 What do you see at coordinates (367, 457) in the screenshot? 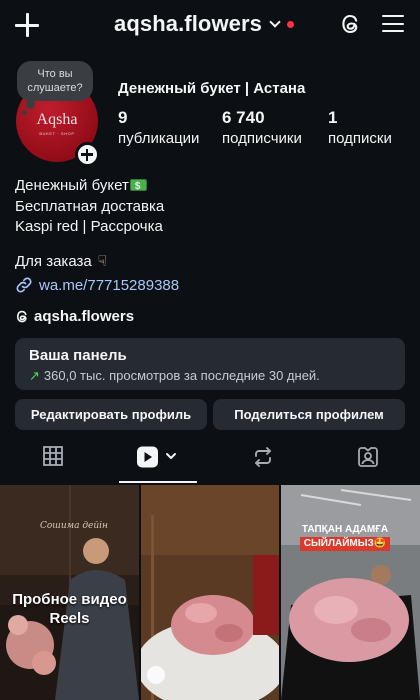
I see `tagged-icon` at bounding box center [367, 457].